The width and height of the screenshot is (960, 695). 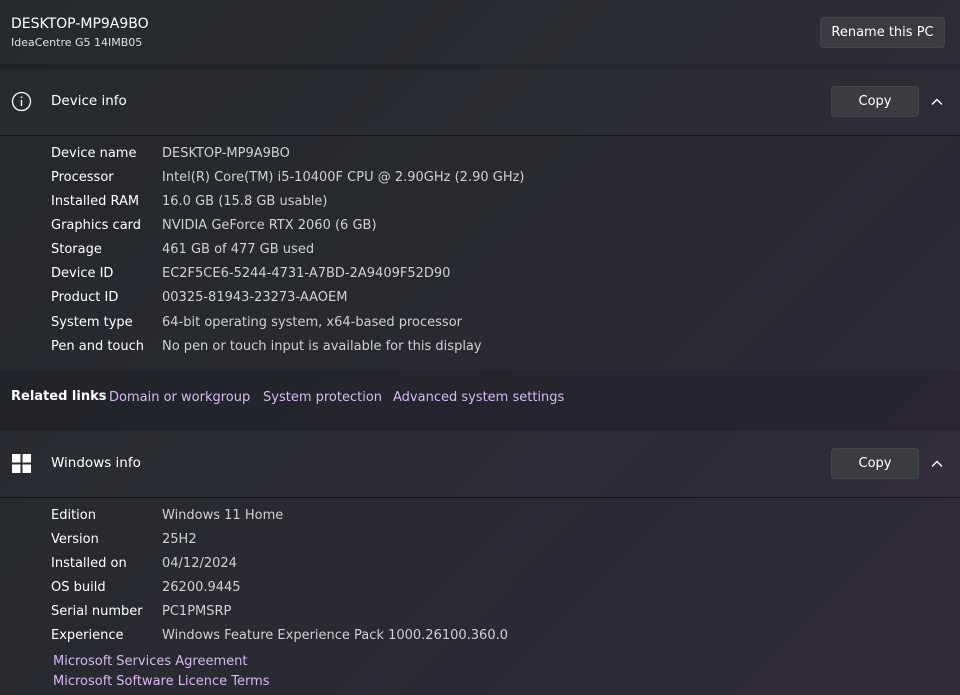 I want to click on spec-value: 04/12/2024, so click(x=199, y=563).